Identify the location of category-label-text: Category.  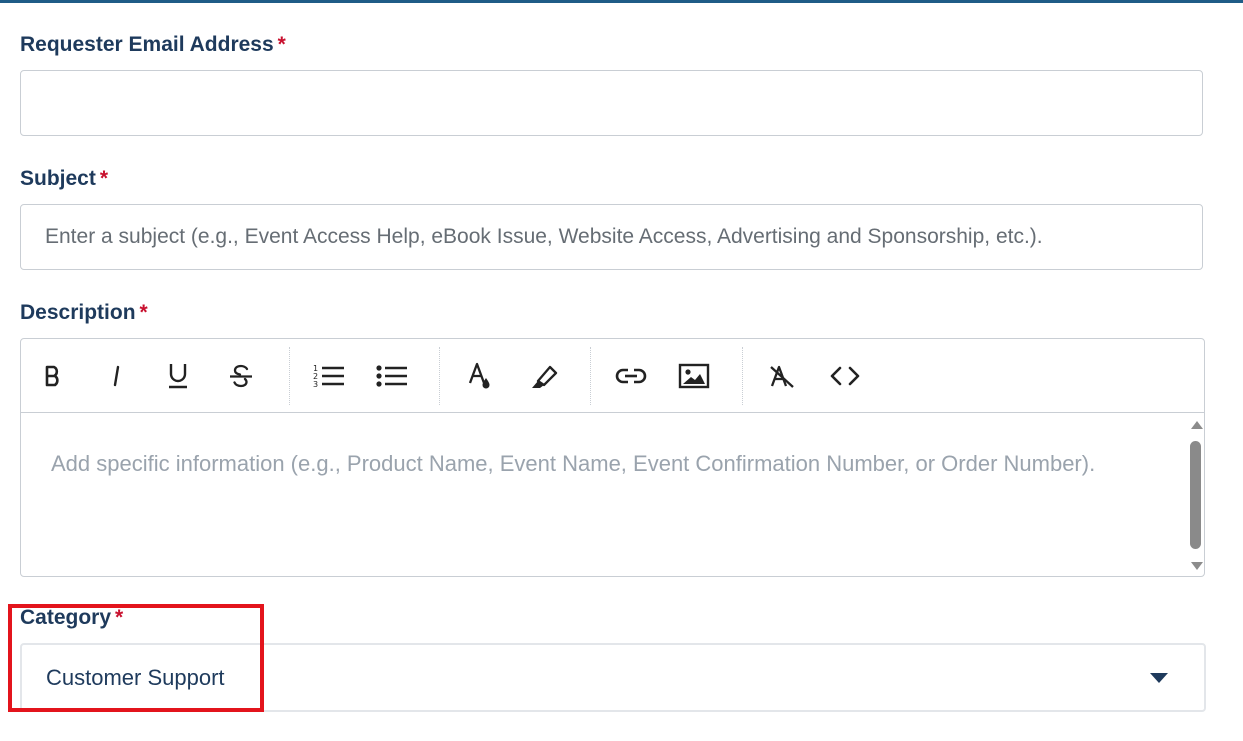
(66, 617).